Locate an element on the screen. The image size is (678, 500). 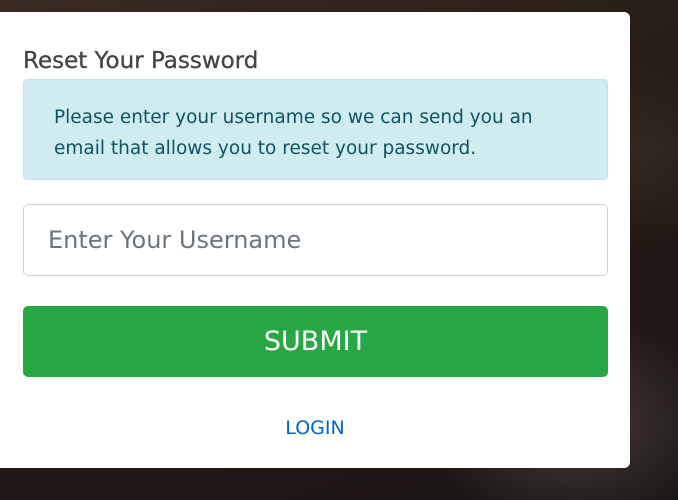
page-title: Reset Your Password is located at coordinates (141, 61).